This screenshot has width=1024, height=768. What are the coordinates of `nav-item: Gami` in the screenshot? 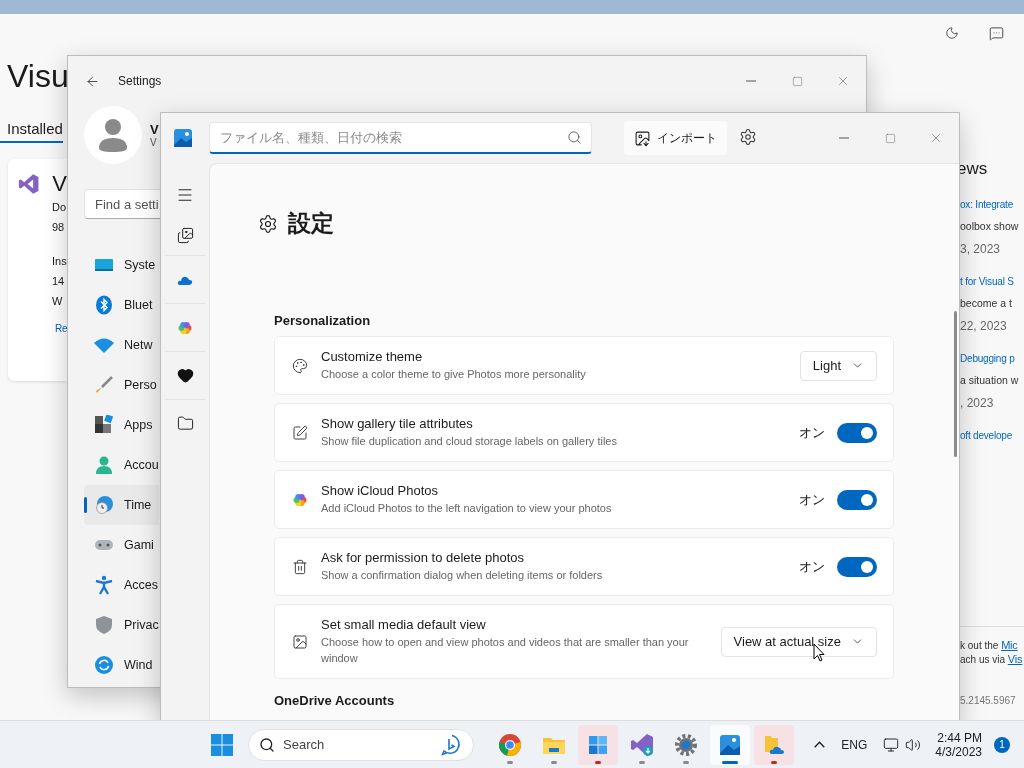 It's located at (121, 545).